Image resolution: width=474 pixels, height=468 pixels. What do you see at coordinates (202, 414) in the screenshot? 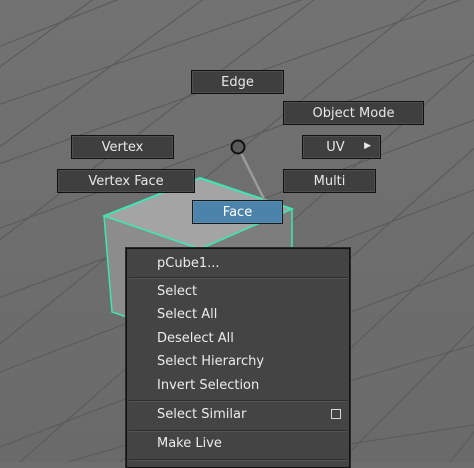
I see `menu-item-select-similar-label: Select Similar` at bounding box center [202, 414].